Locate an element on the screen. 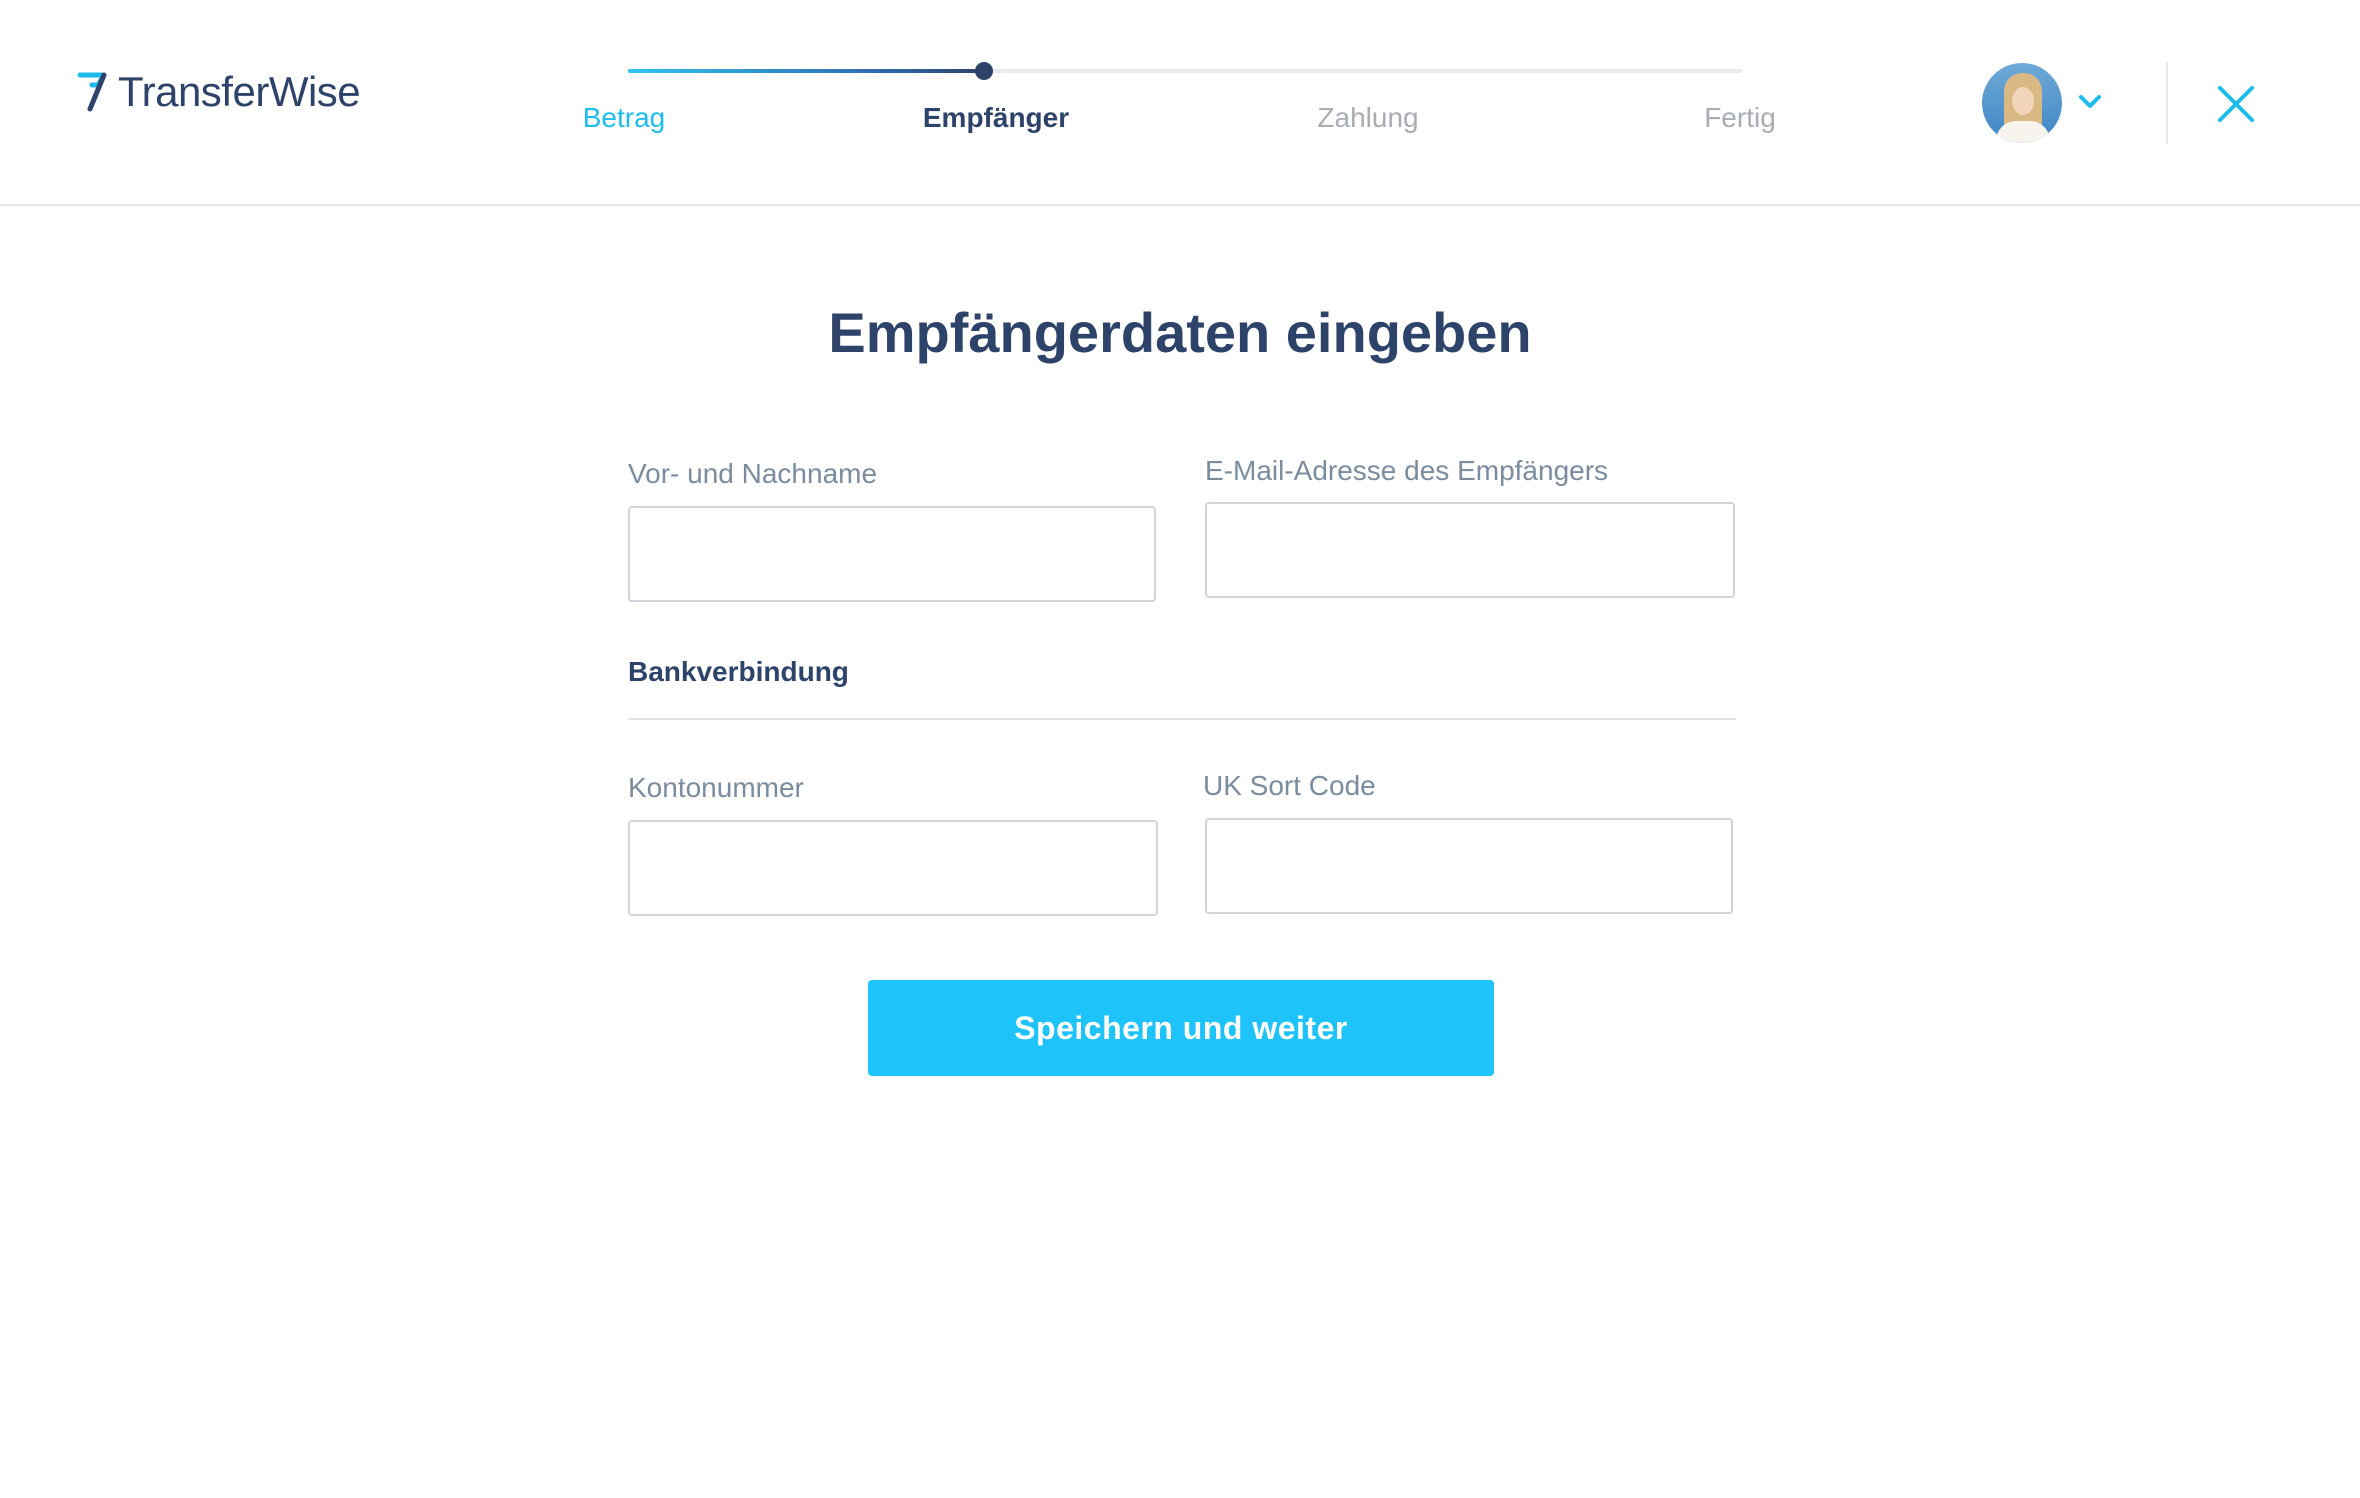 The width and height of the screenshot is (2360, 1498). sort-code-label: UK Sort Code is located at coordinates (1289, 785).